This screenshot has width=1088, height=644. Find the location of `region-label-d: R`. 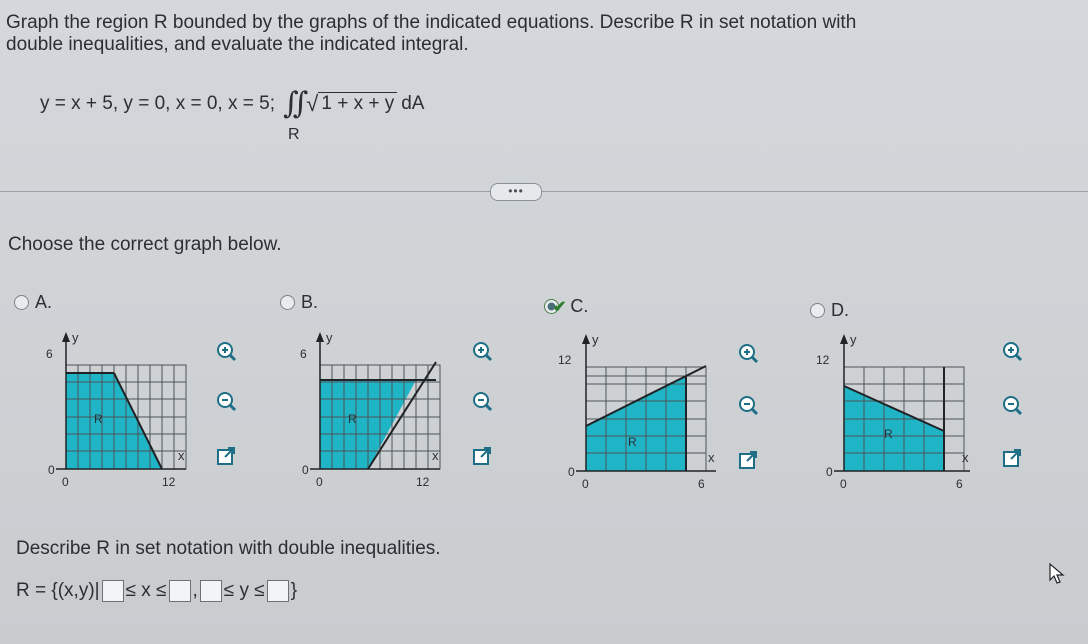

region-label-d: R is located at coordinates (888, 434).